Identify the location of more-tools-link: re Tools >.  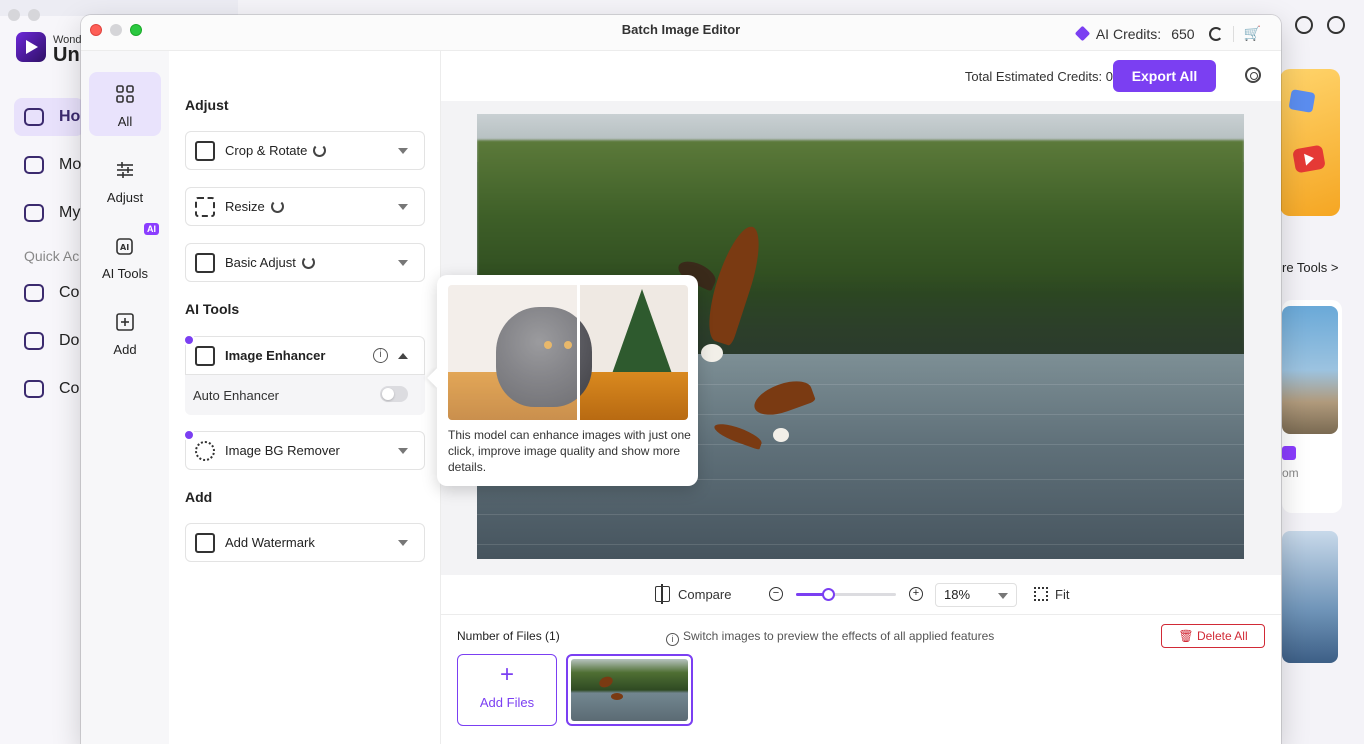
(1310, 267).